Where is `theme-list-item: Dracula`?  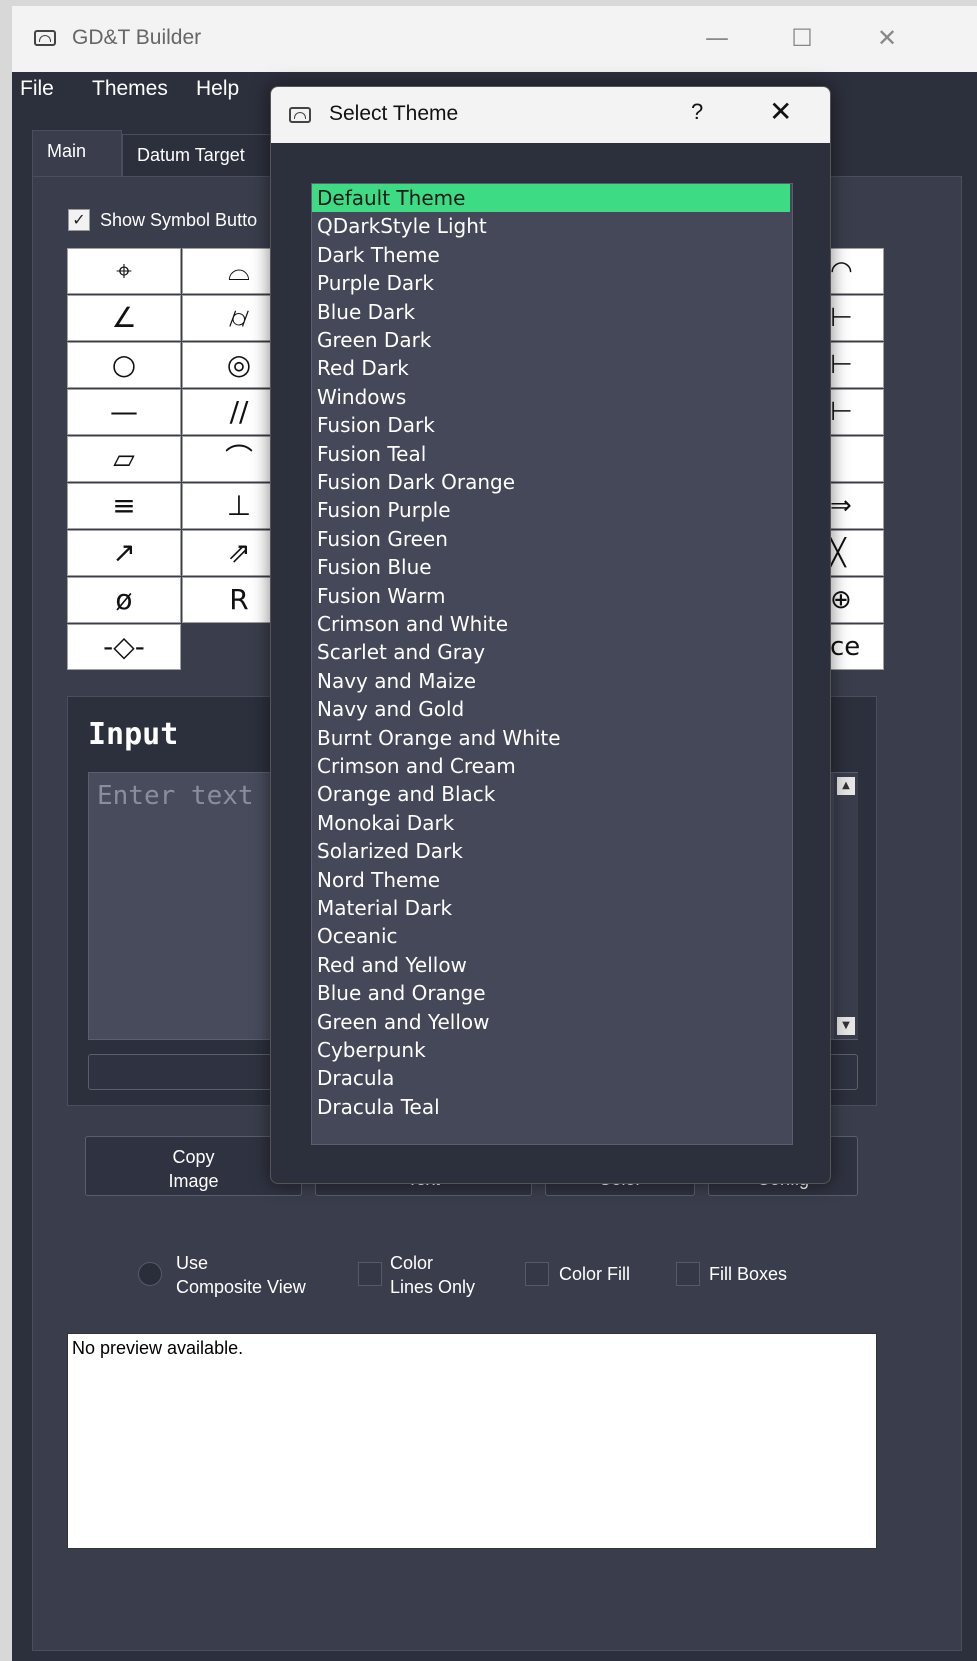
theme-list-item: Dracula is located at coordinates (551, 1078).